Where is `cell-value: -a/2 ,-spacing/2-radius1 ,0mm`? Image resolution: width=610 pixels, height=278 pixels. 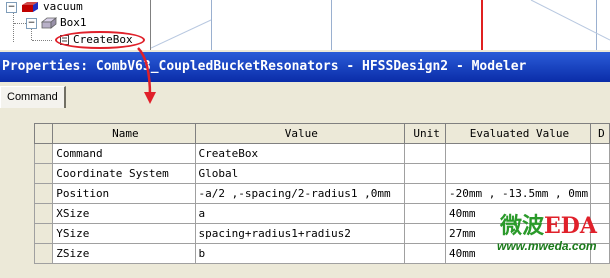 cell-value: -a/2 ,-spacing/2-radius1 ,0mm is located at coordinates (300, 193).